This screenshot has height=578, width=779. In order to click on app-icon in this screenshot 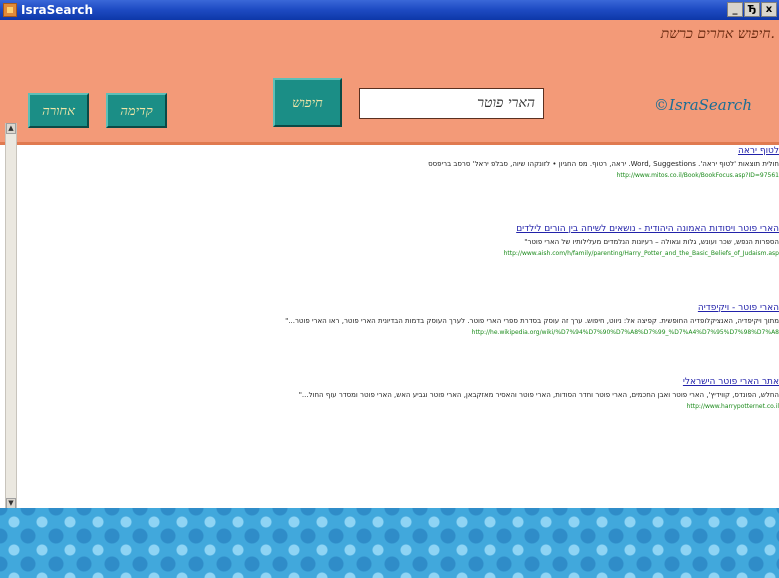, I will do `click(10, 10)`.